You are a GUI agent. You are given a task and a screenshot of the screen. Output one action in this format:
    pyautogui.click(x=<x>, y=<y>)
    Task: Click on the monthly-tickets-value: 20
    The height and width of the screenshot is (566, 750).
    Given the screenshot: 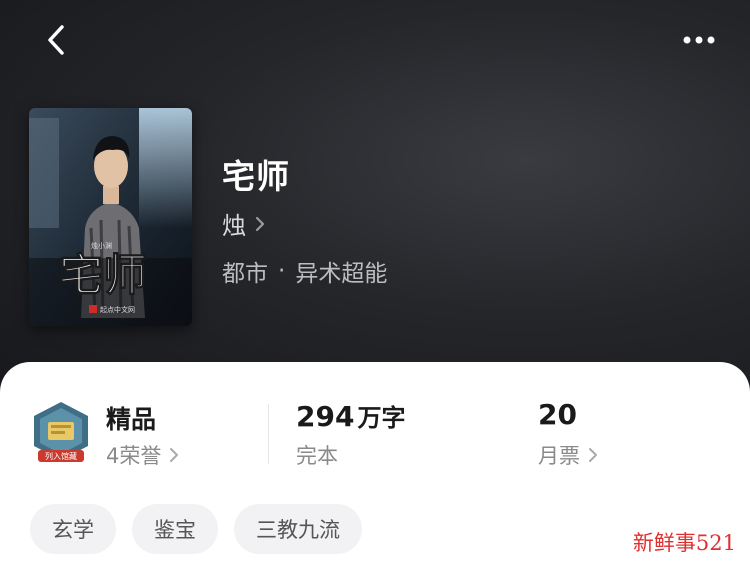 What is the action you would take?
    pyautogui.click(x=557, y=414)
    